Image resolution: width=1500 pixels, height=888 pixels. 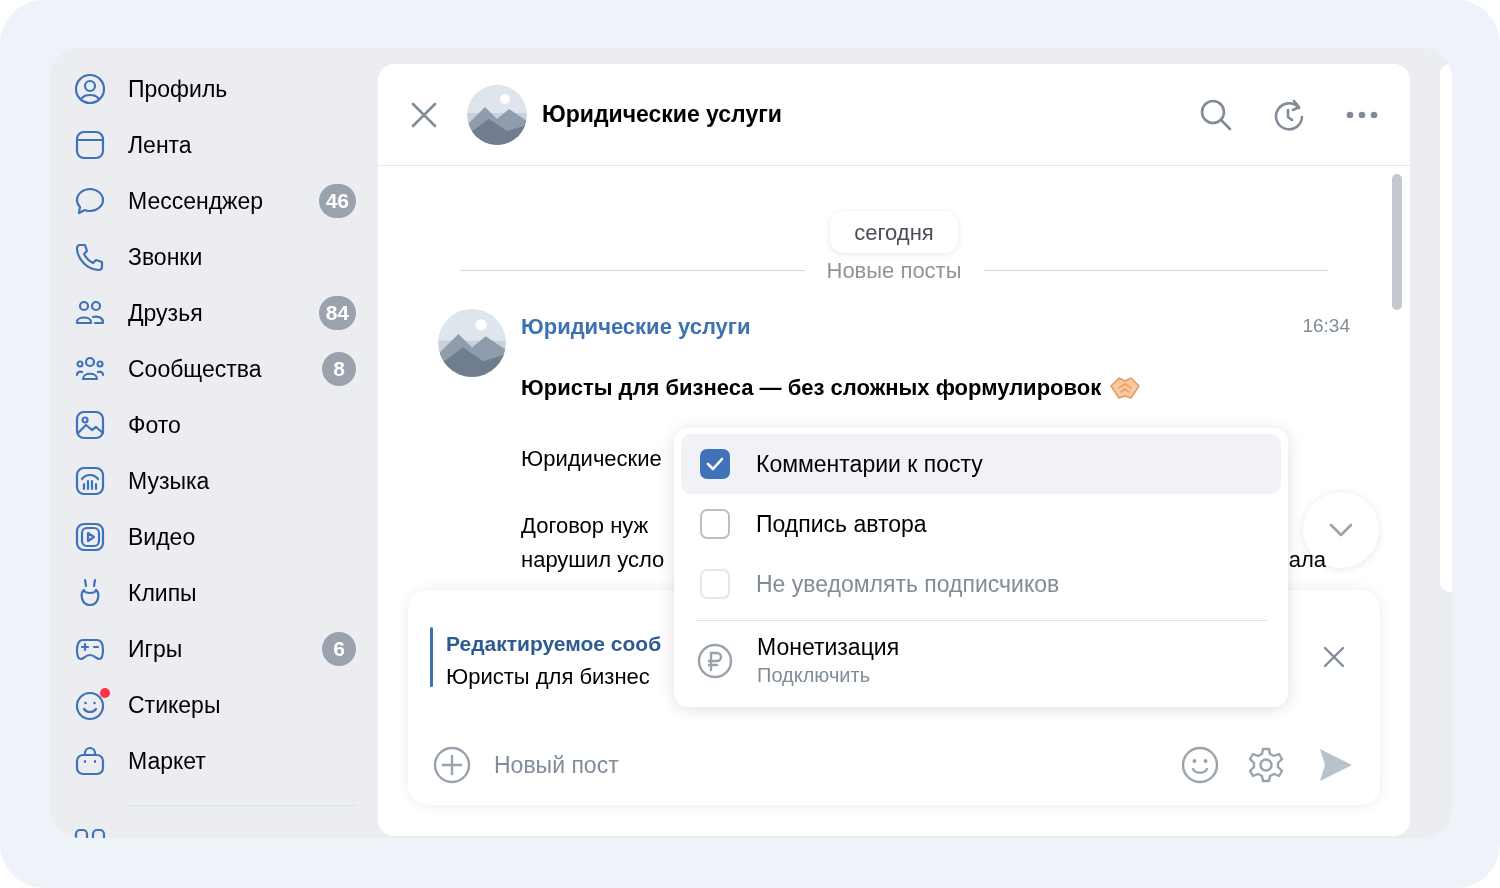 What do you see at coordinates (339, 369) in the screenshot?
I see `count-badge: 8` at bounding box center [339, 369].